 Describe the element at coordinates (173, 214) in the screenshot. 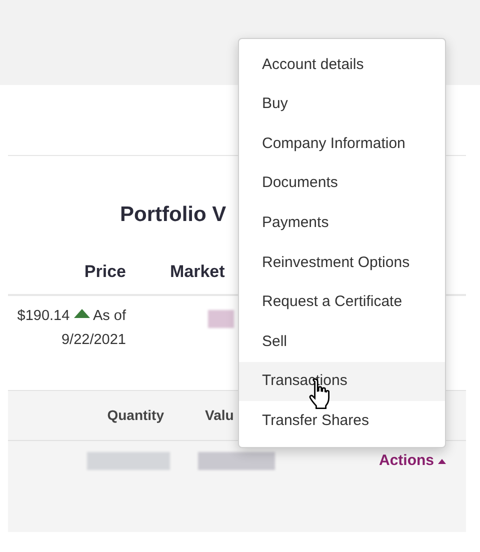

I see `section-title: Portfolio V` at that location.